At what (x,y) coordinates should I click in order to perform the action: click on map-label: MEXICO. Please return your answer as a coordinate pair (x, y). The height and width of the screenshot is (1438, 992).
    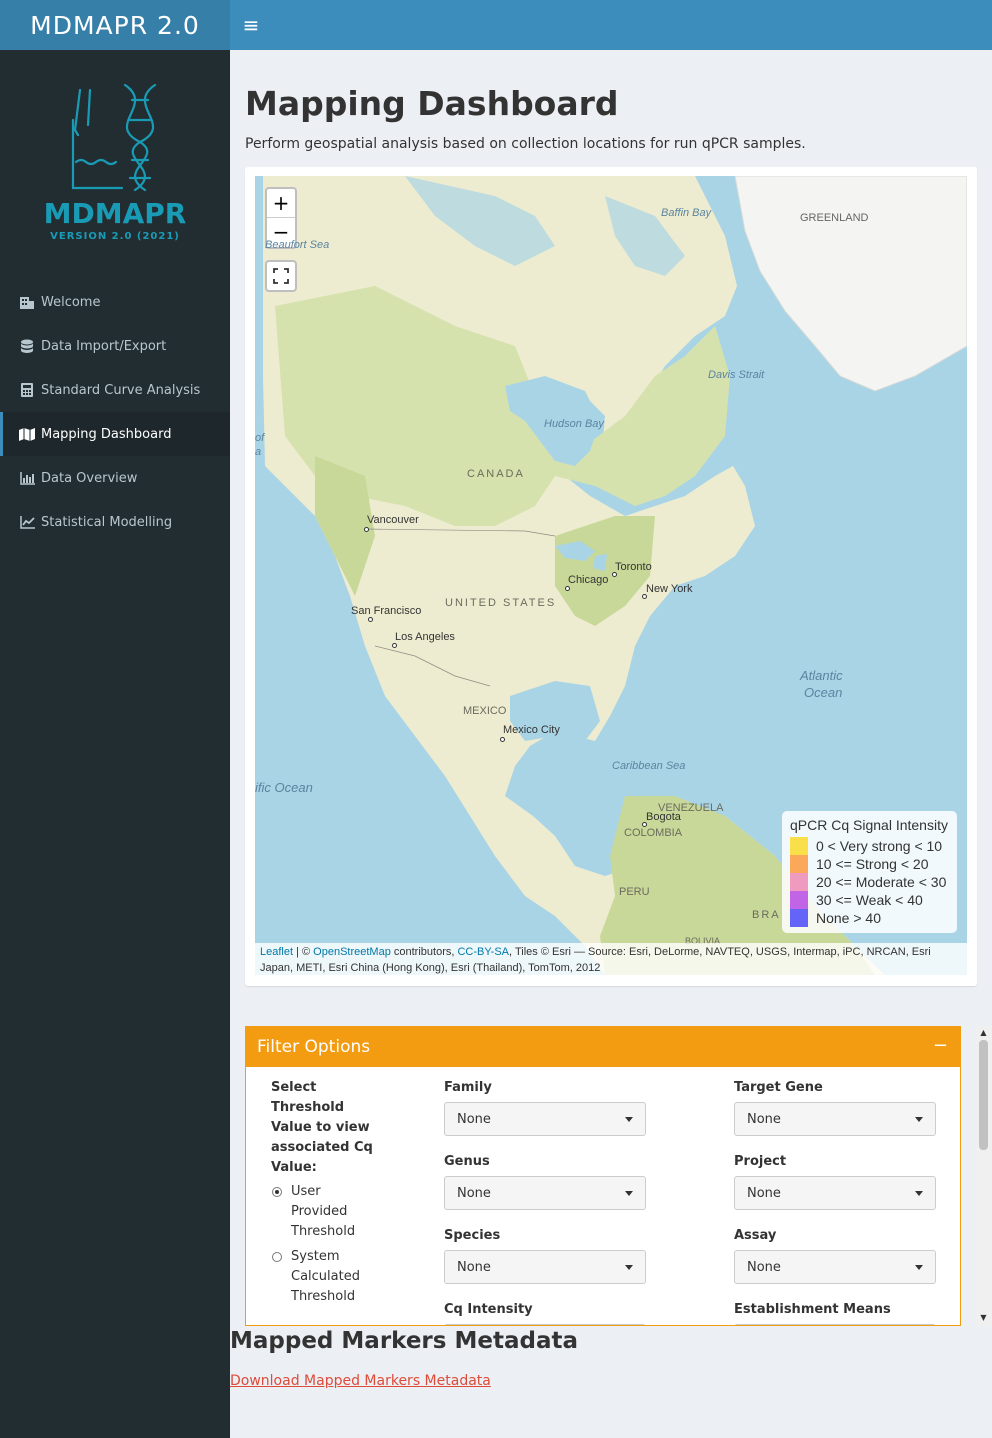
    Looking at the image, I should click on (485, 711).